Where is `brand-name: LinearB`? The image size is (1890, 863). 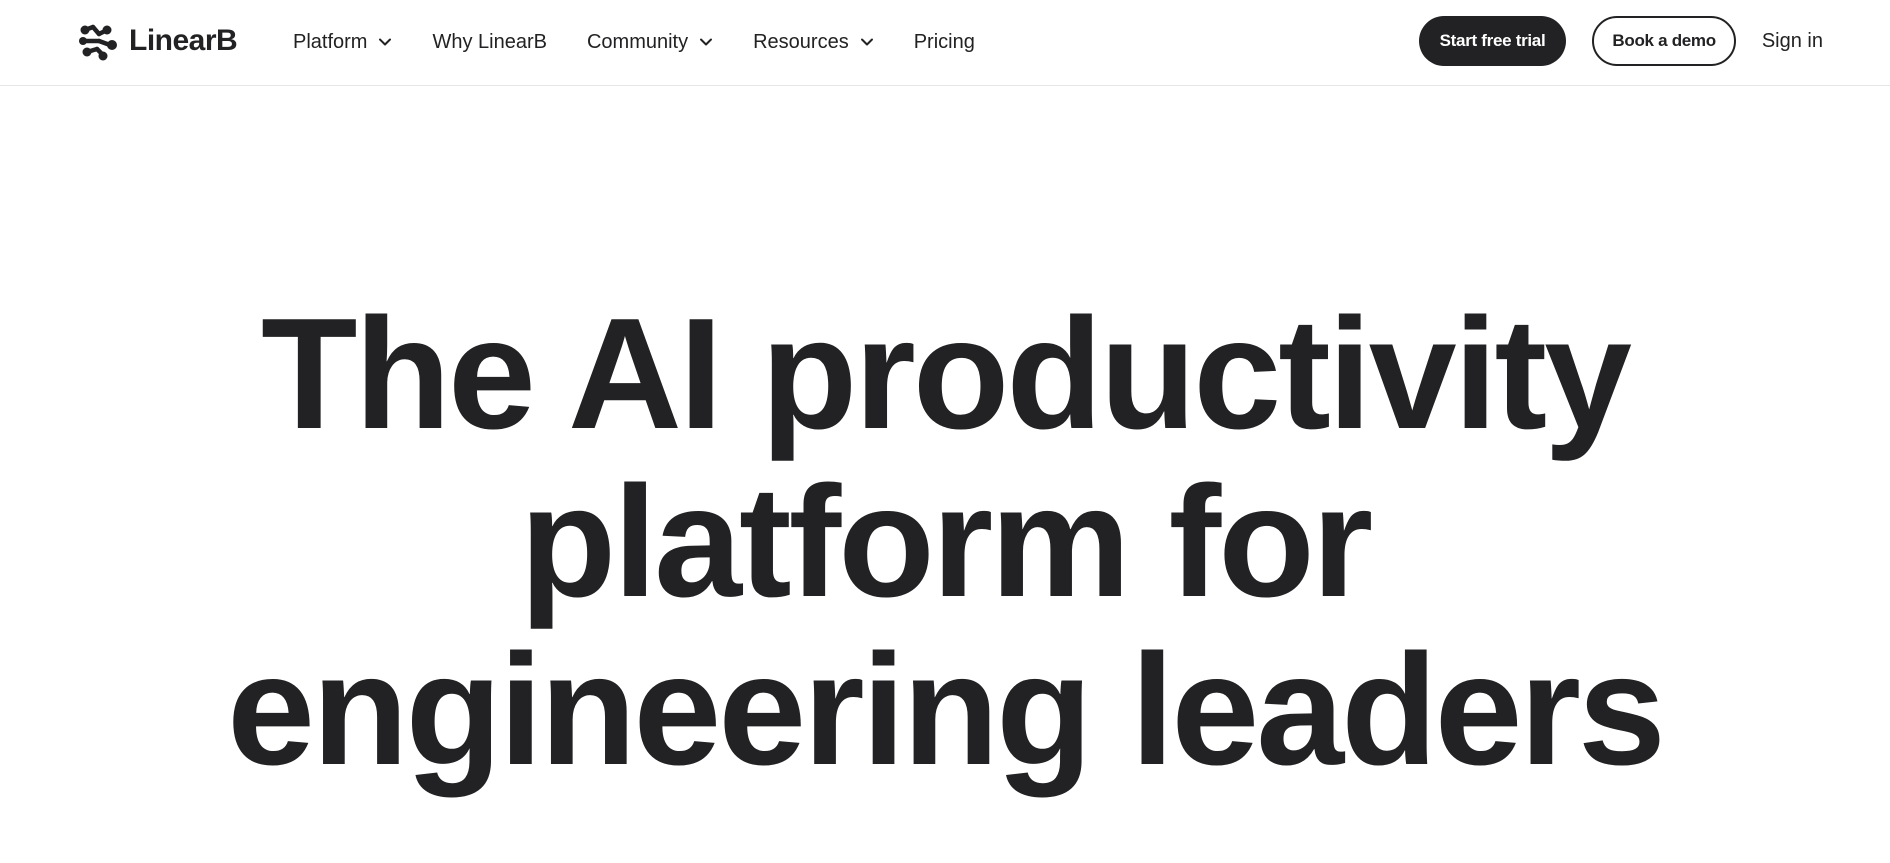 brand-name: LinearB is located at coordinates (183, 40).